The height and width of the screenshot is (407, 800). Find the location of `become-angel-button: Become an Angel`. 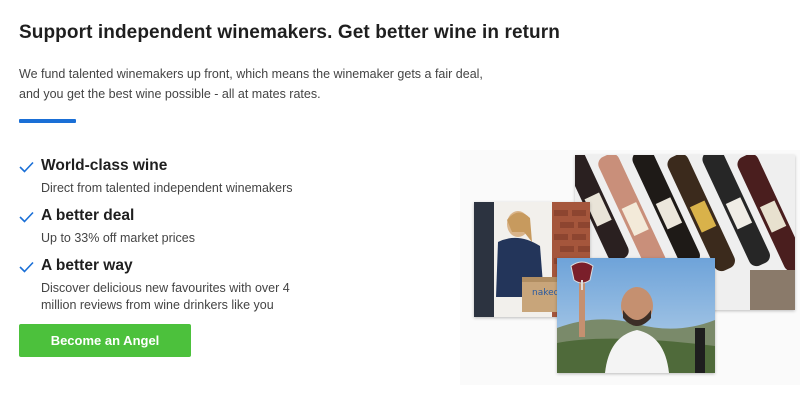

become-angel-button: Become an Angel is located at coordinates (105, 340).